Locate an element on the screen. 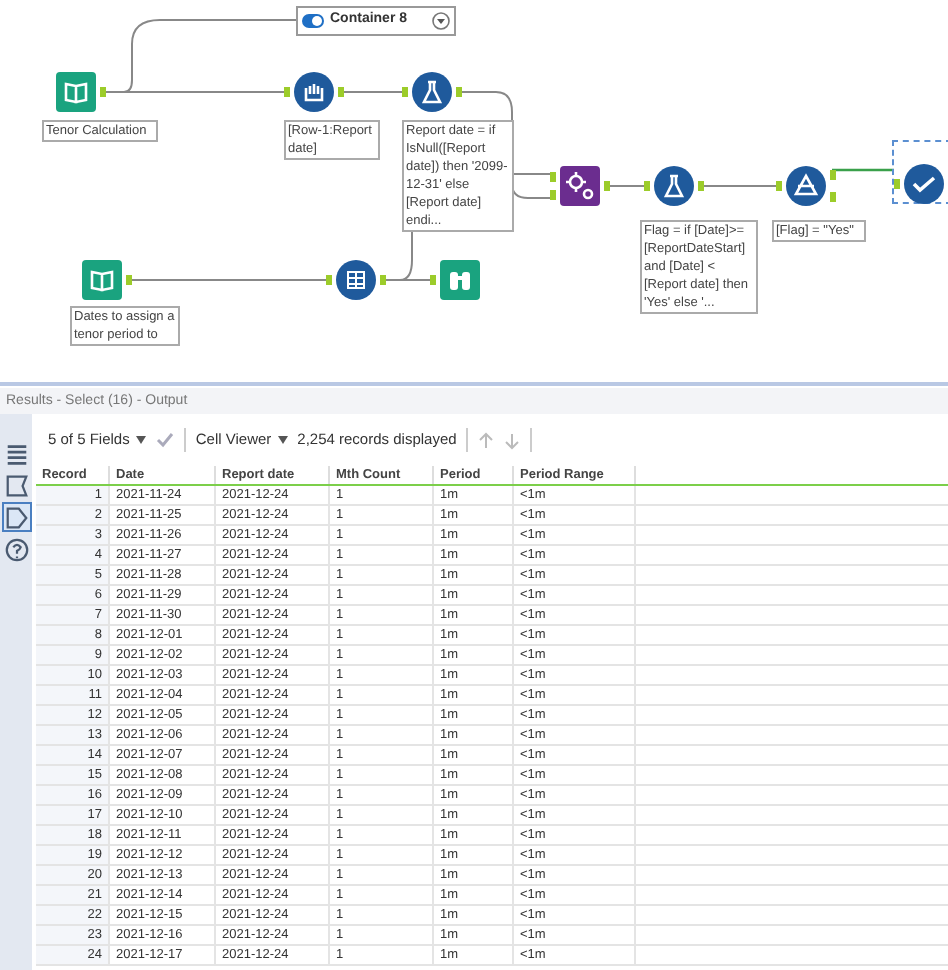 The width and height of the screenshot is (948, 970). banner-icon is located at coordinates (16, 485).